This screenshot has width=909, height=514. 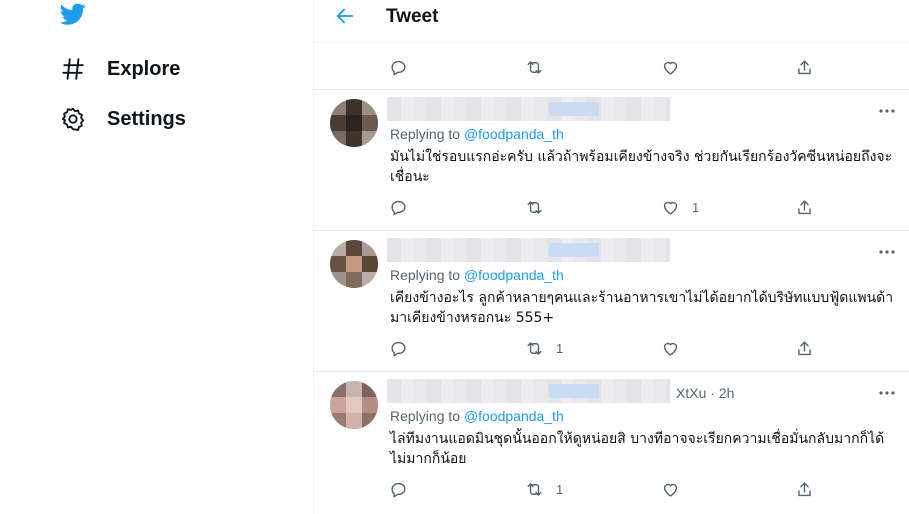 I want to click on back-arrow-icon, so click(x=345, y=16).